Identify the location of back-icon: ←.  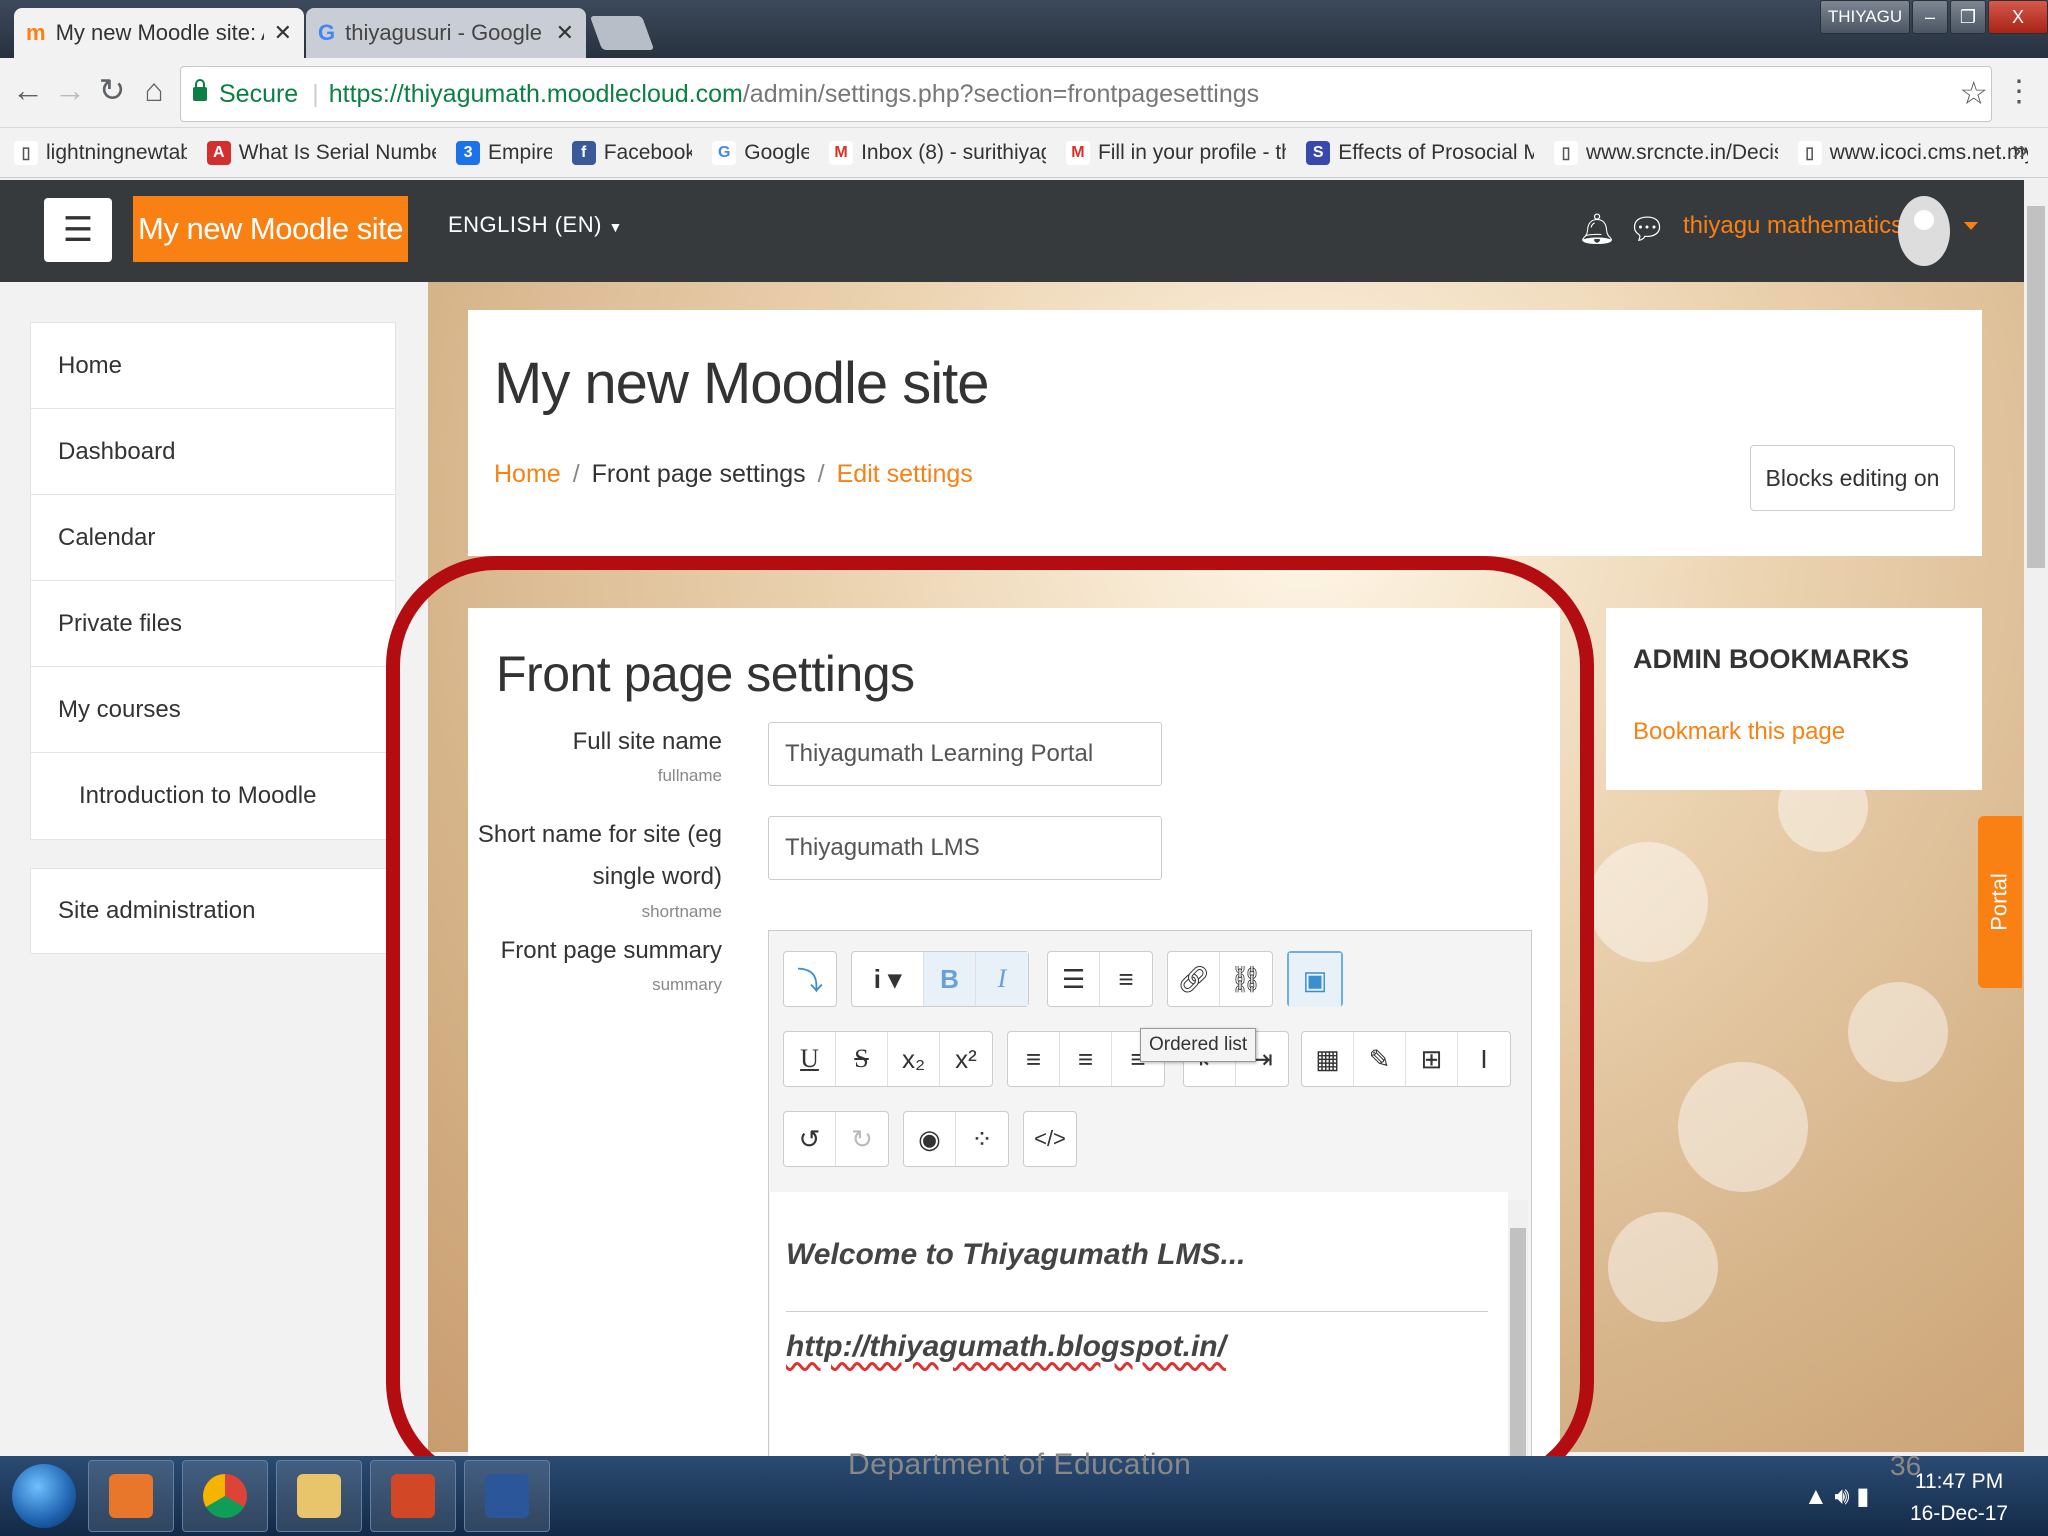
(28, 90).